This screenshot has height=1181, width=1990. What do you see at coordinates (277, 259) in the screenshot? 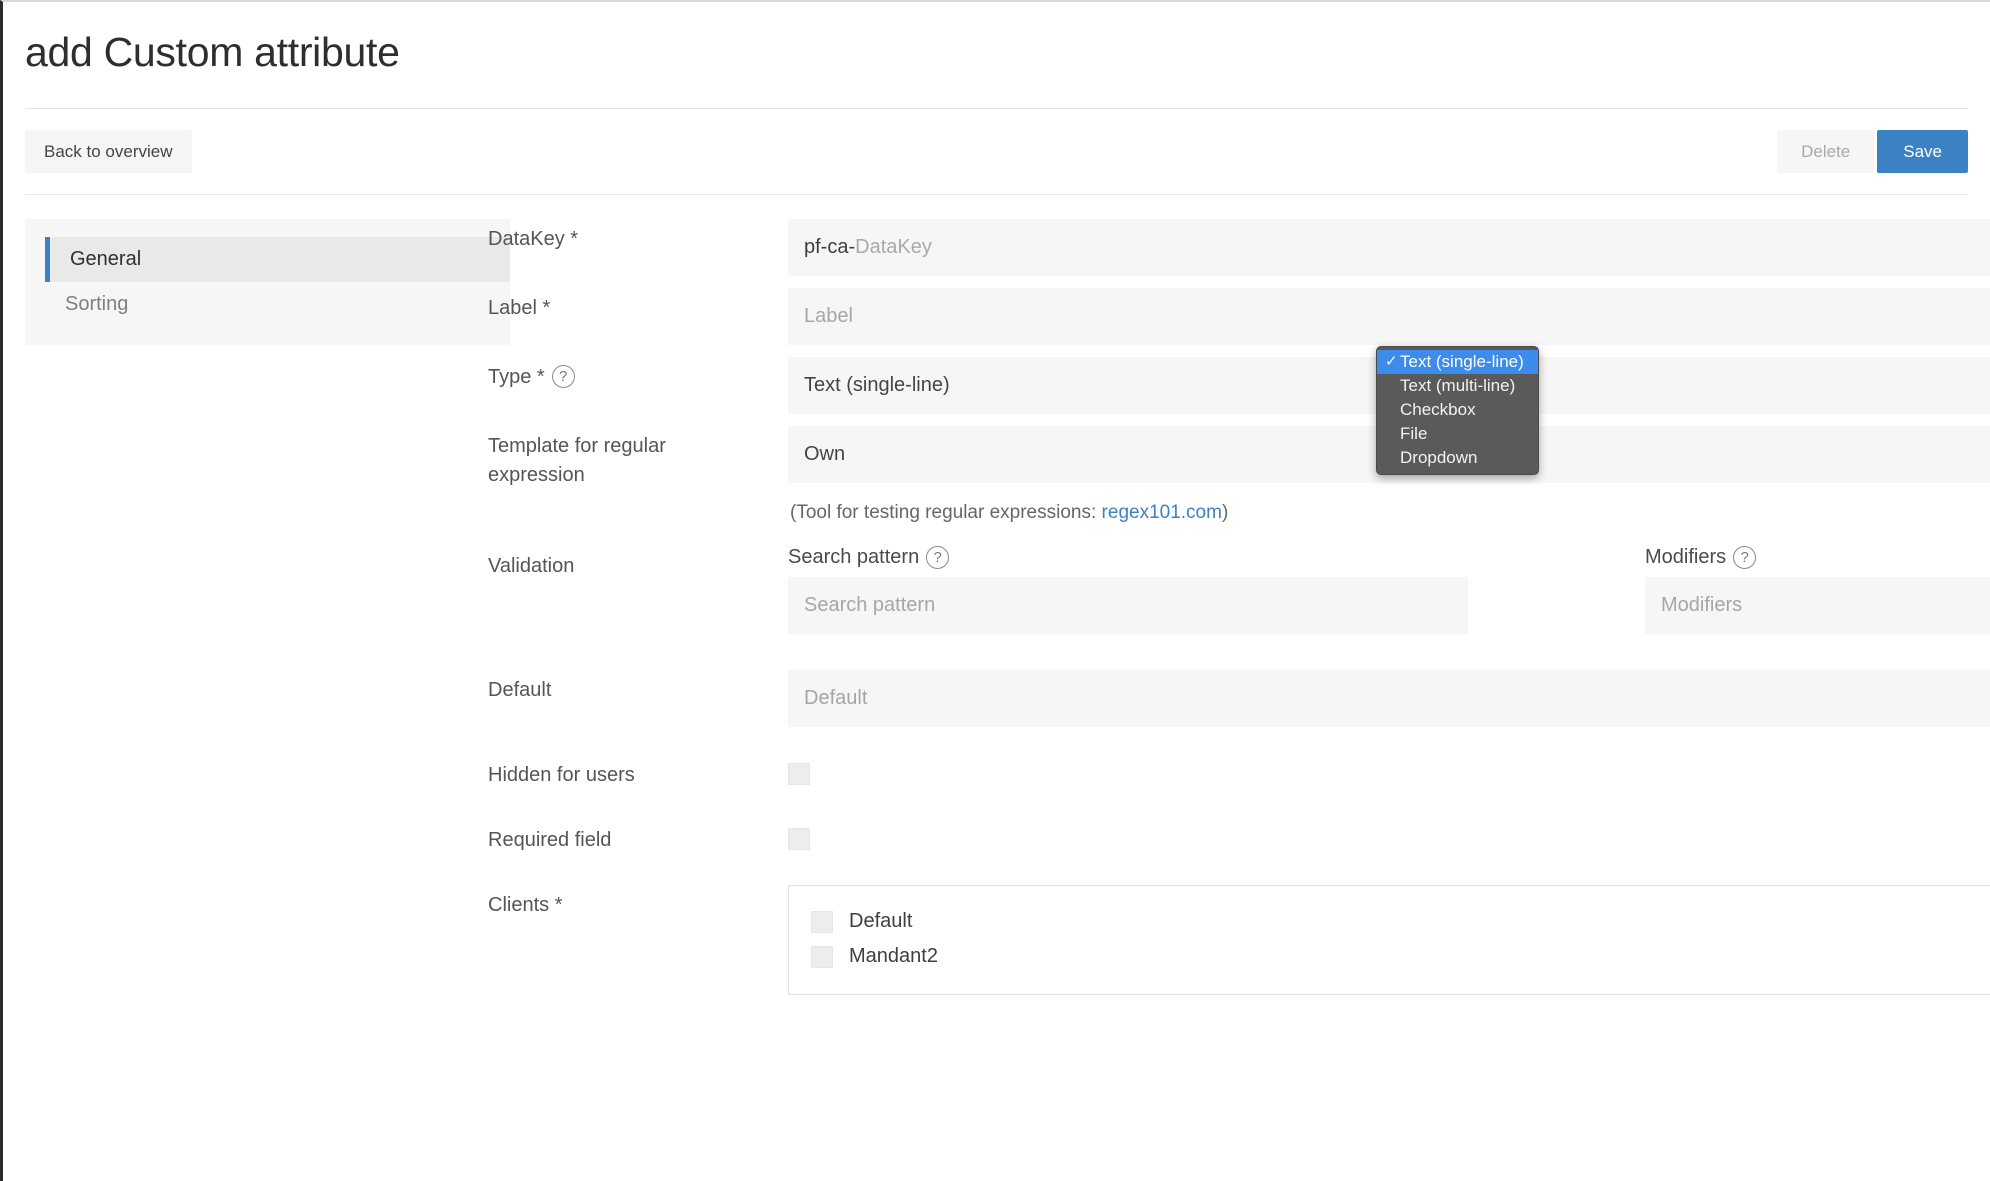
I see `sidebar-item-general: General` at bounding box center [277, 259].